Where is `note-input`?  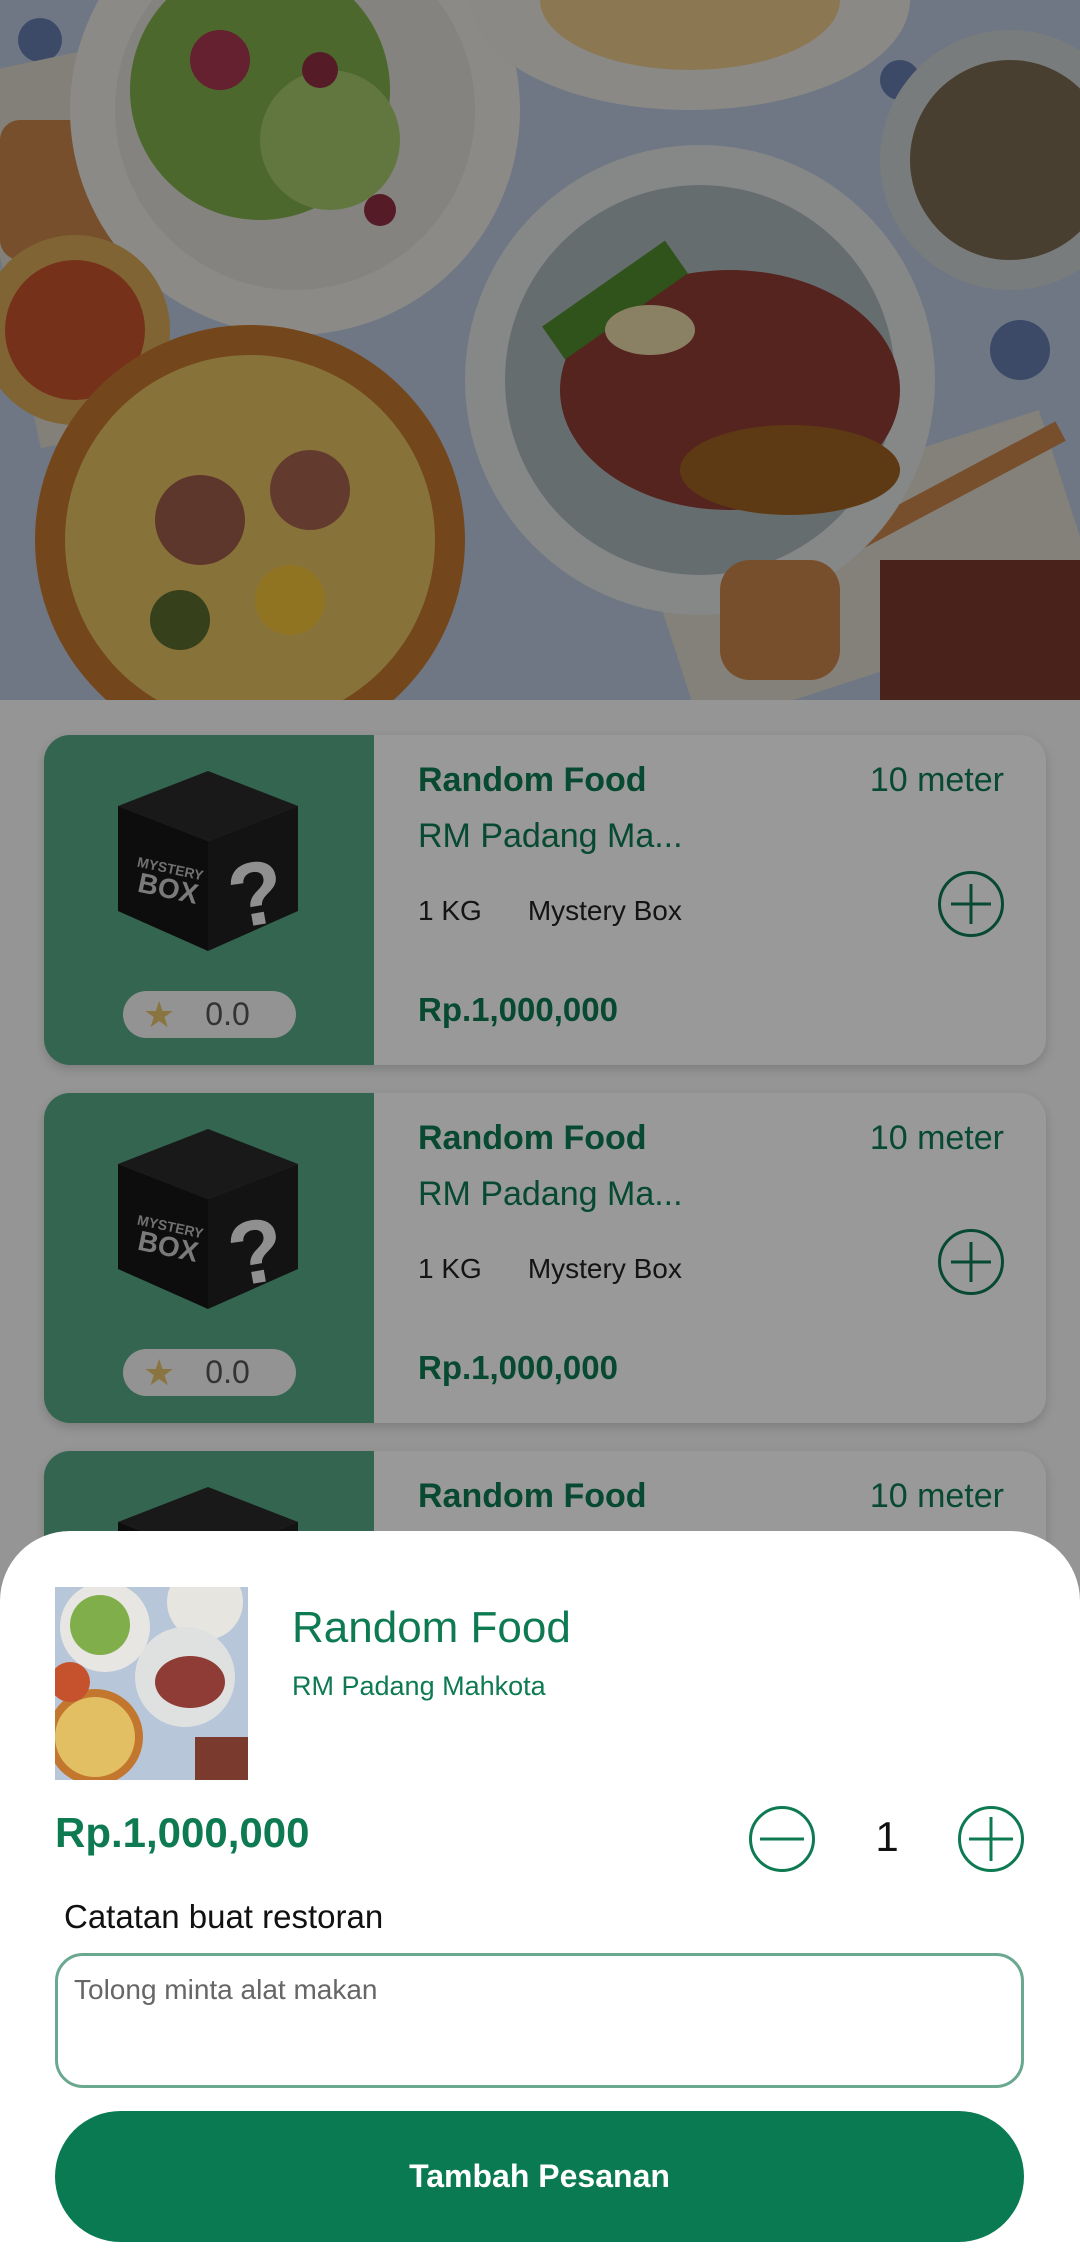
note-input is located at coordinates (539, 2020).